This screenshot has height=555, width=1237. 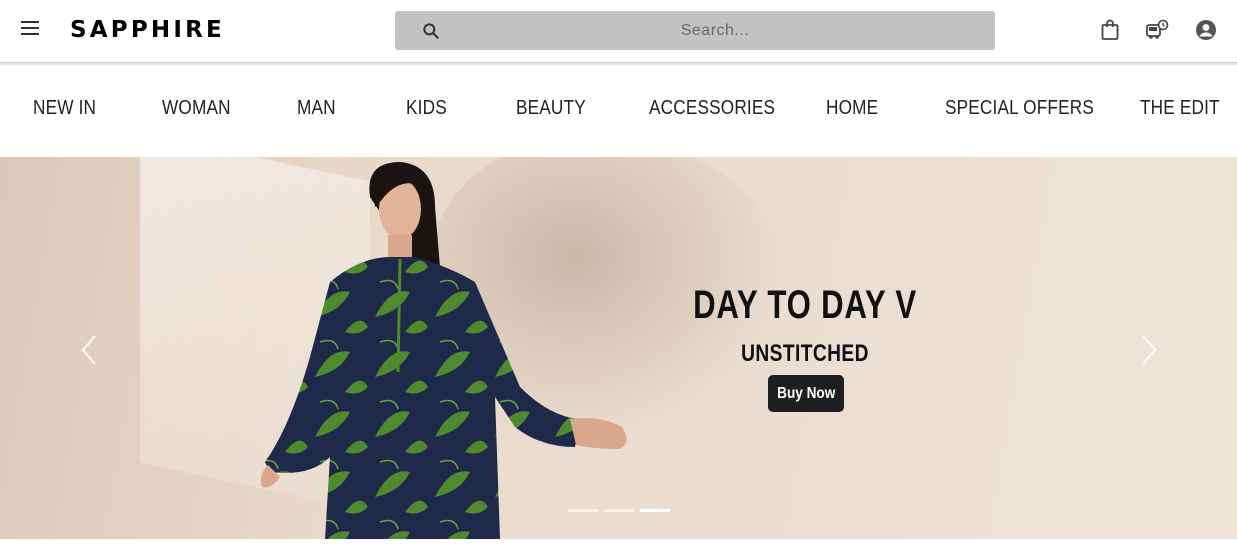 What do you see at coordinates (1206, 30) in the screenshot?
I see `account-icon` at bounding box center [1206, 30].